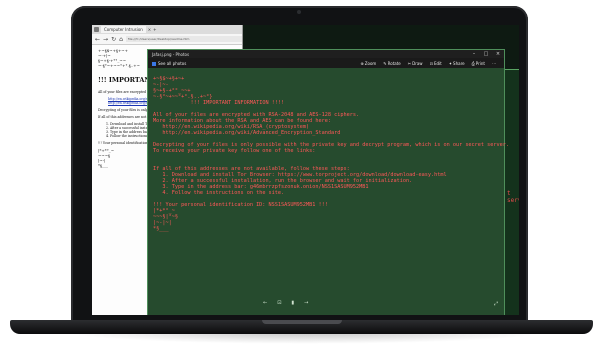  I want to click on tab-close-button: ×, so click(149, 29).